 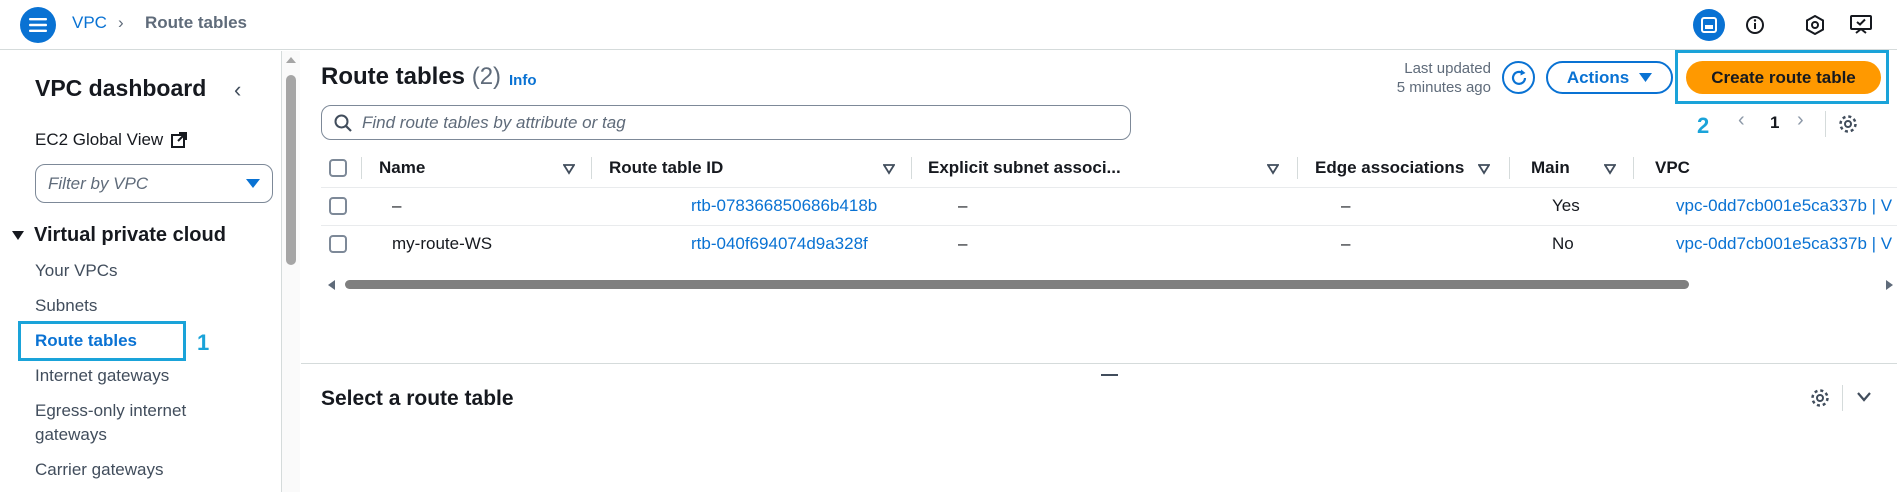 I want to click on info-link: Info, so click(x=523, y=80).